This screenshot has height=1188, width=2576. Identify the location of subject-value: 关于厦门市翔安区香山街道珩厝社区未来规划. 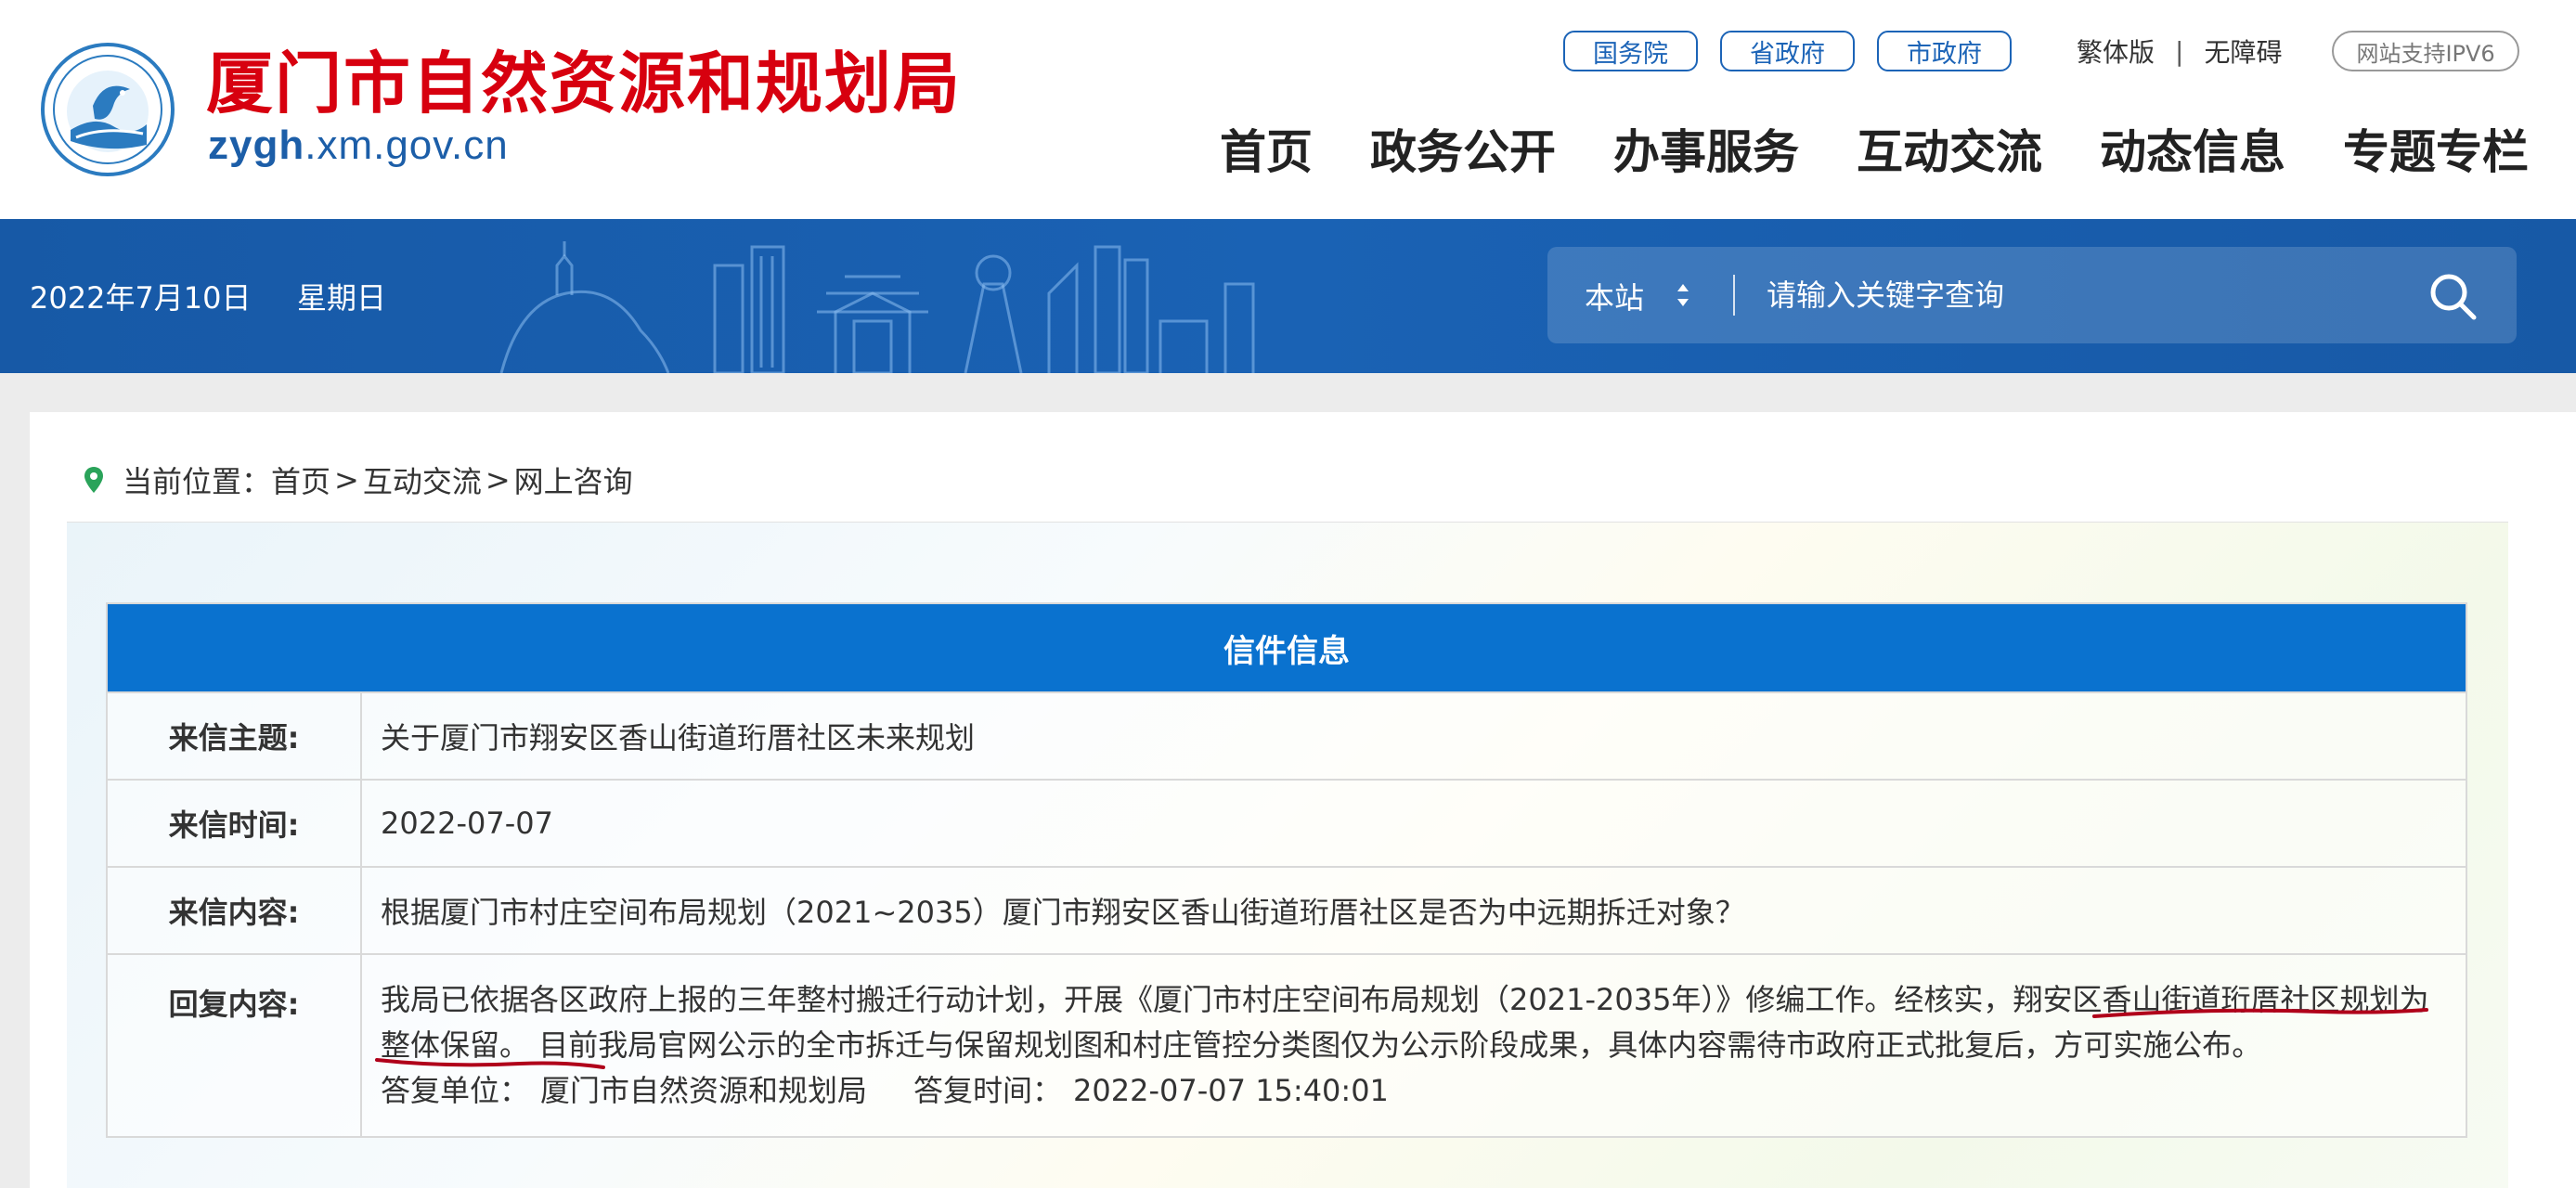
(1413, 736).